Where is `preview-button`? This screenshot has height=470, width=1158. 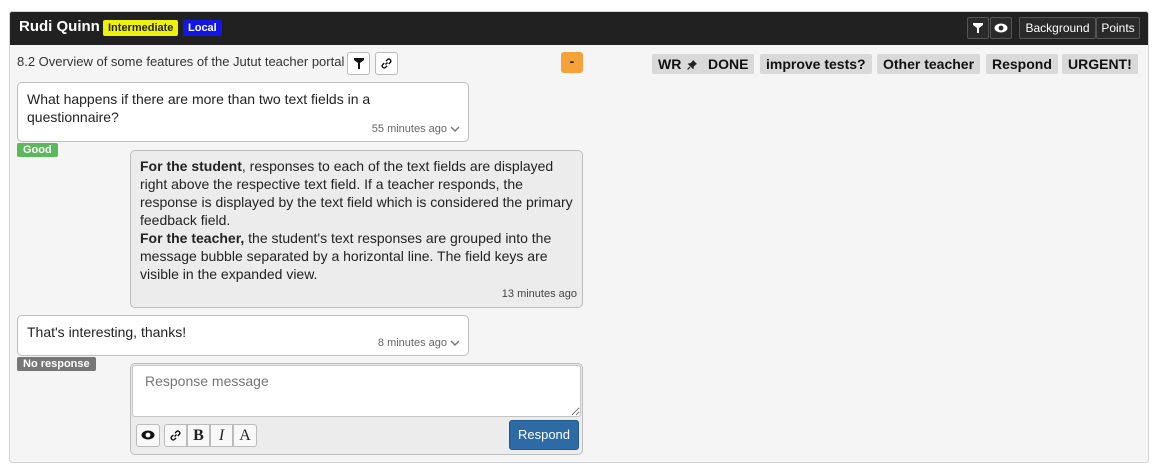
preview-button is located at coordinates (148, 435).